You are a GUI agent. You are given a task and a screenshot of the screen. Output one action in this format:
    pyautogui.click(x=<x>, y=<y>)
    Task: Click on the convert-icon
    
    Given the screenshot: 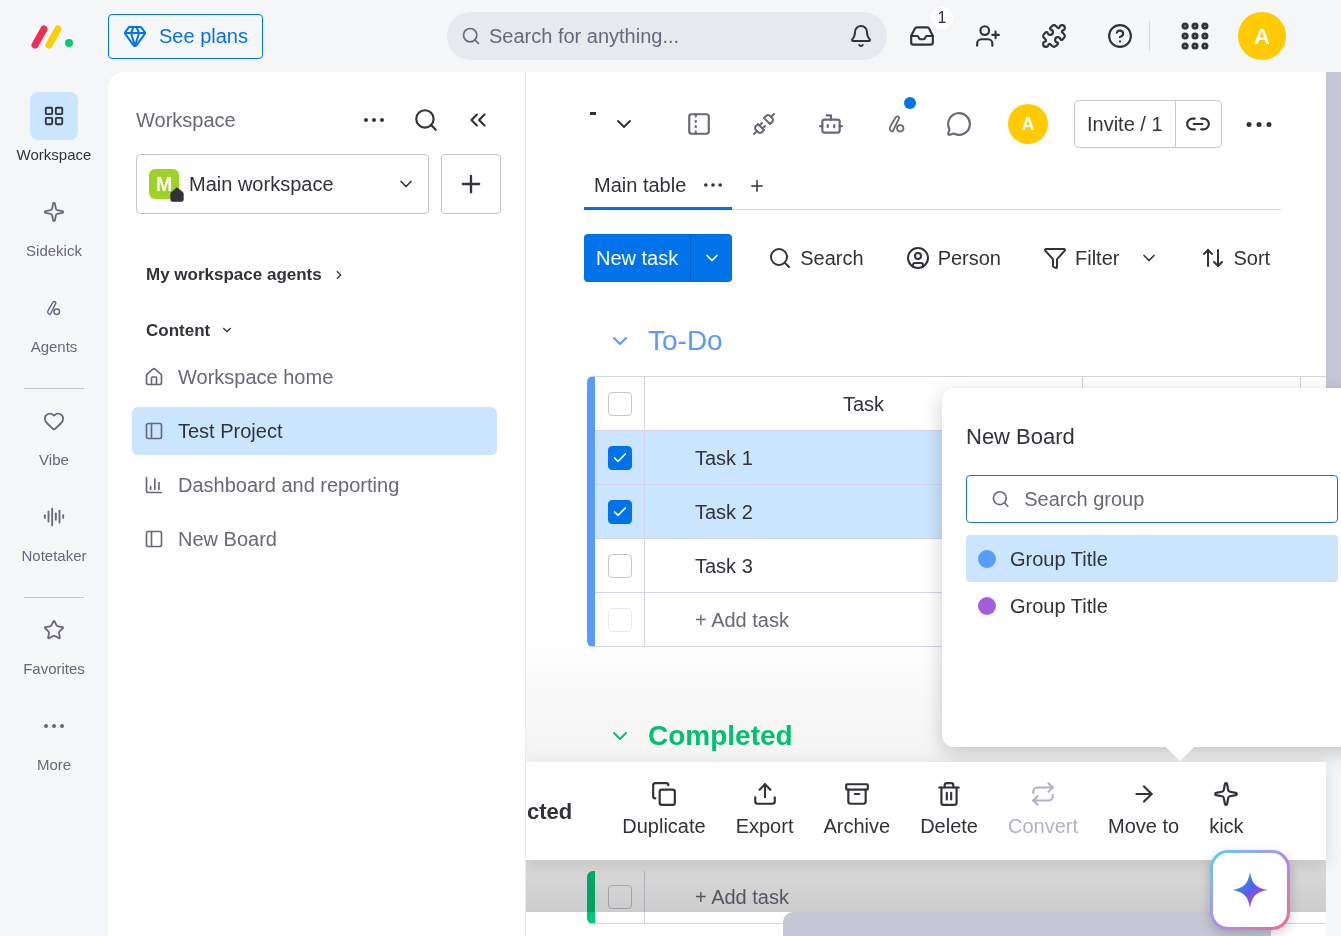 What is the action you would take?
    pyautogui.click(x=1043, y=794)
    